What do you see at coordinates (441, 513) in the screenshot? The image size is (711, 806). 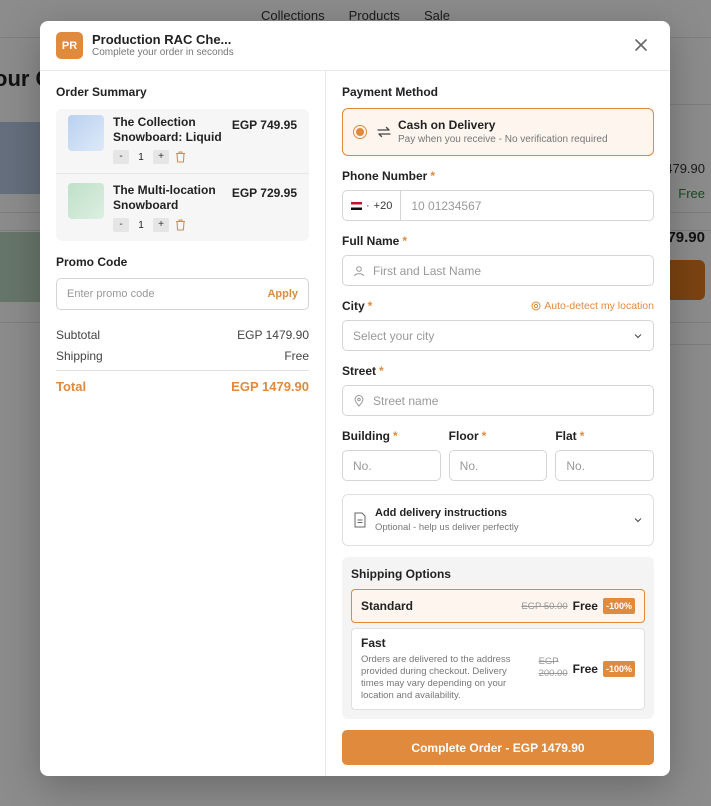 I see `delivery-instructions-title: Add delivery instructions` at bounding box center [441, 513].